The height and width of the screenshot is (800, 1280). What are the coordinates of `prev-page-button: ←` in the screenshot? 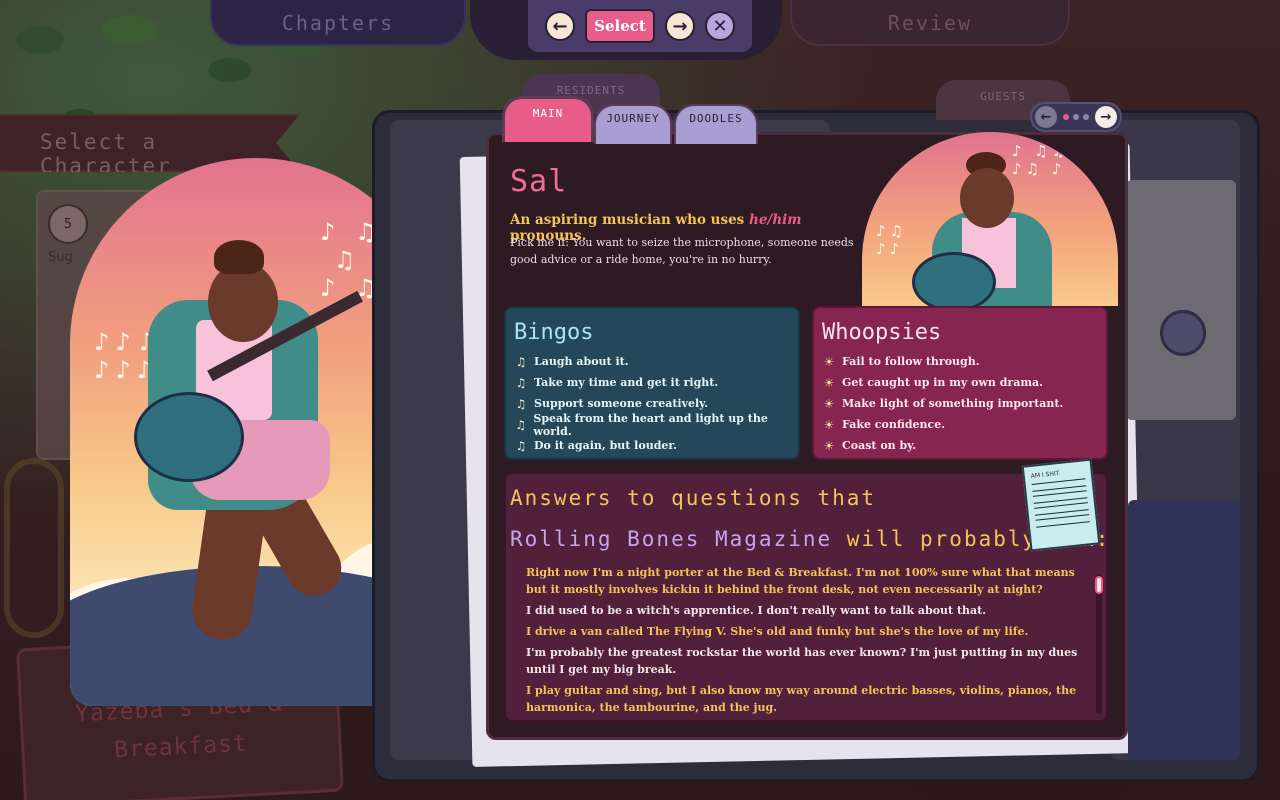 It's located at (1046, 117).